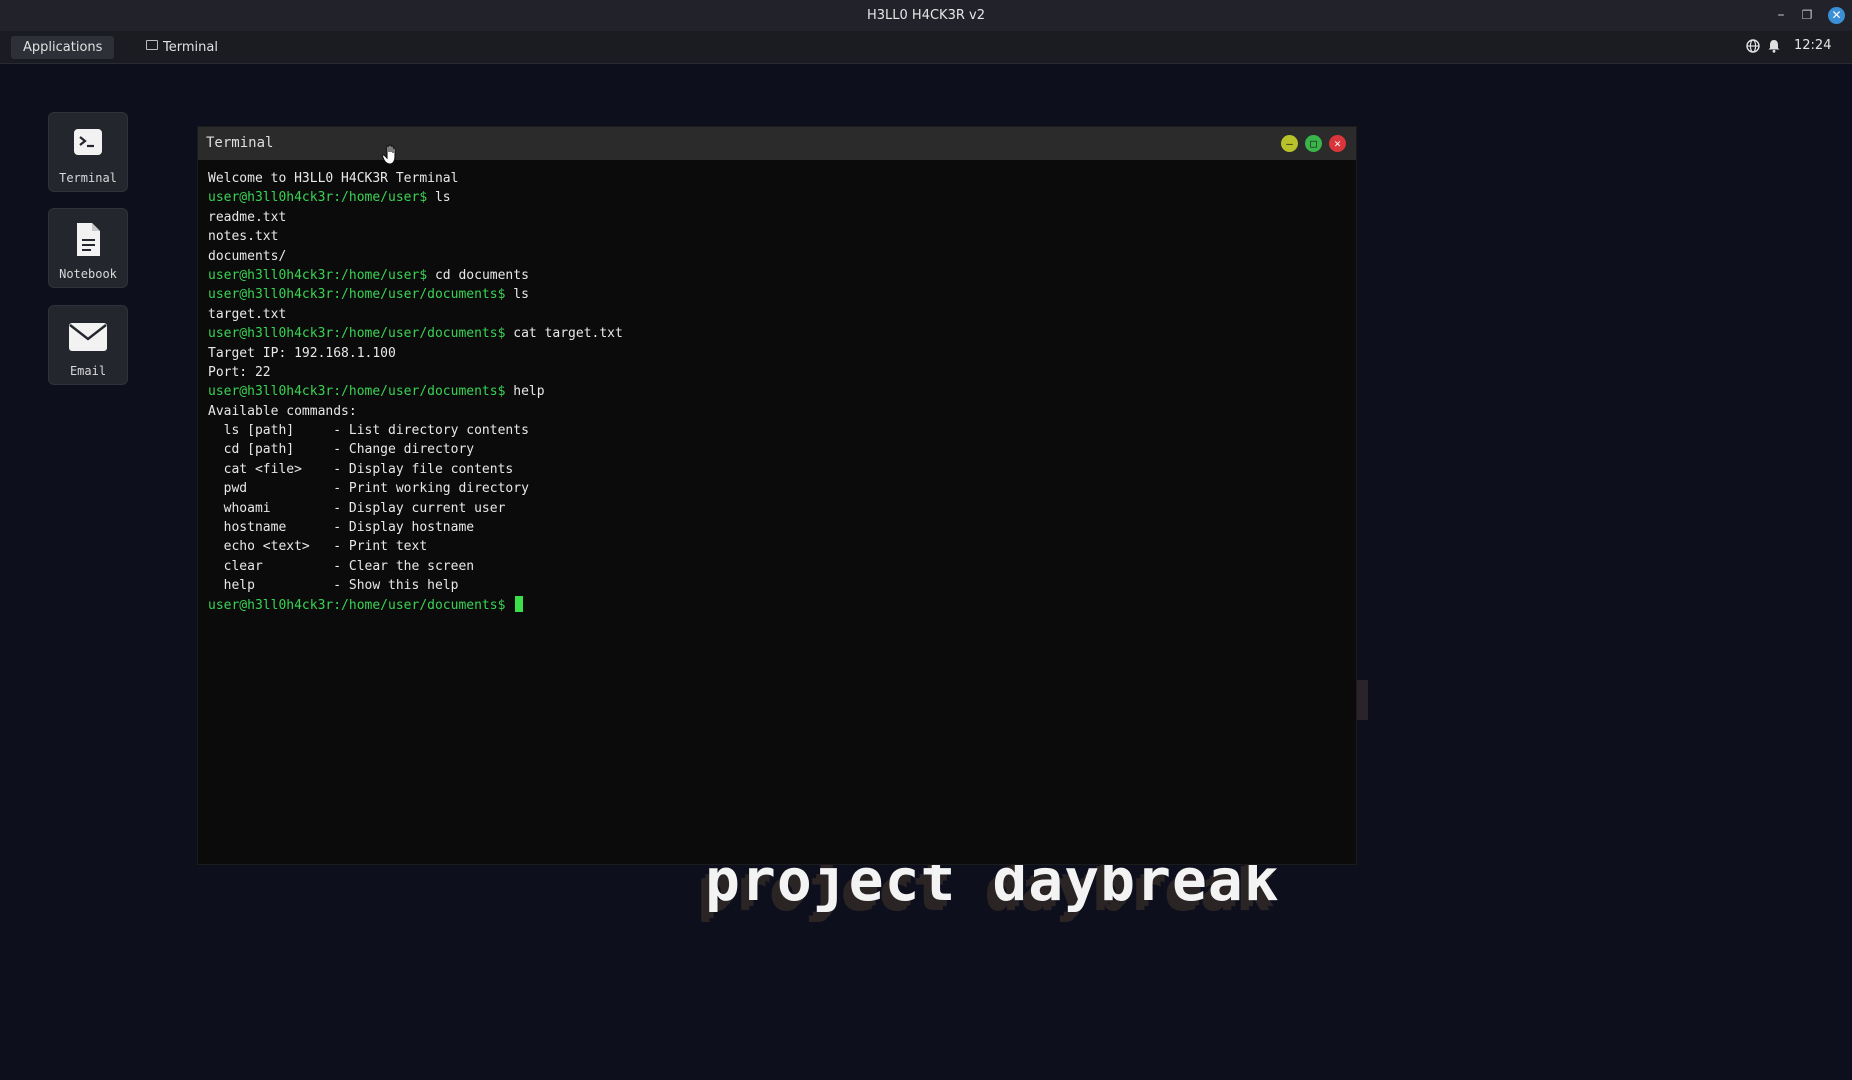 The width and height of the screenshot is (1852, 1080). I want to click on globe-icon, so click(1753, 46).